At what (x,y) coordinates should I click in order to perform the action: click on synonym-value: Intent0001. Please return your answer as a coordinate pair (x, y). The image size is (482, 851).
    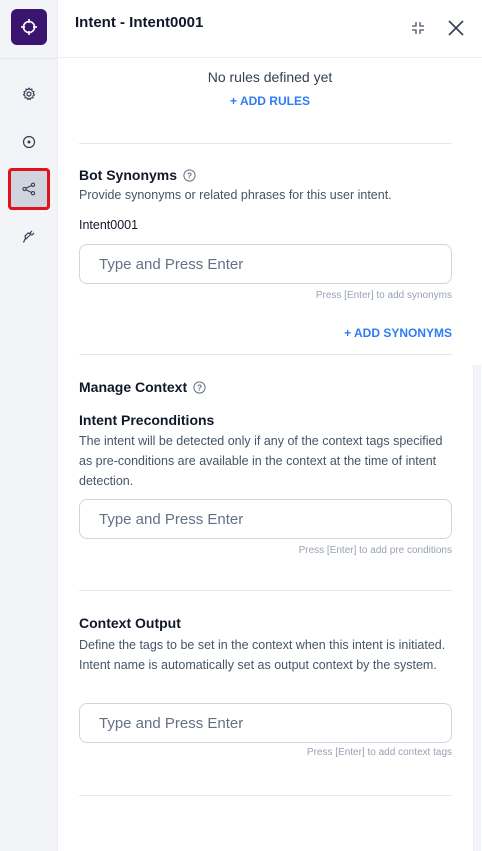
    Looking at the image, I should click on (109, 225).